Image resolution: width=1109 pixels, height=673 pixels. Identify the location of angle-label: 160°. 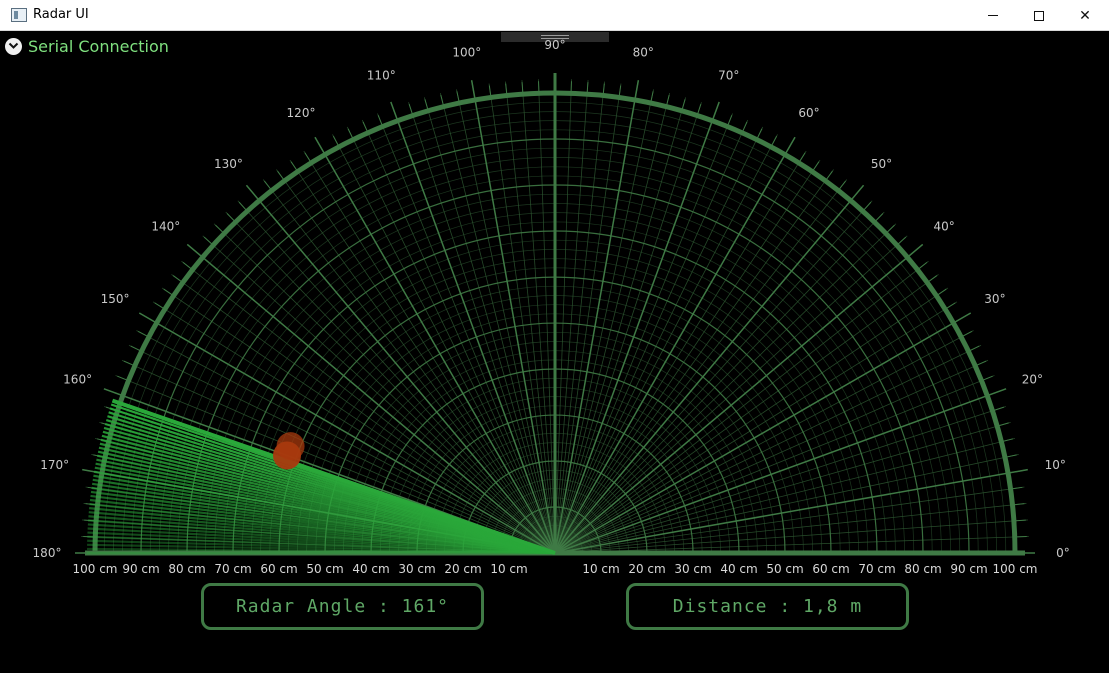
(77, 379).